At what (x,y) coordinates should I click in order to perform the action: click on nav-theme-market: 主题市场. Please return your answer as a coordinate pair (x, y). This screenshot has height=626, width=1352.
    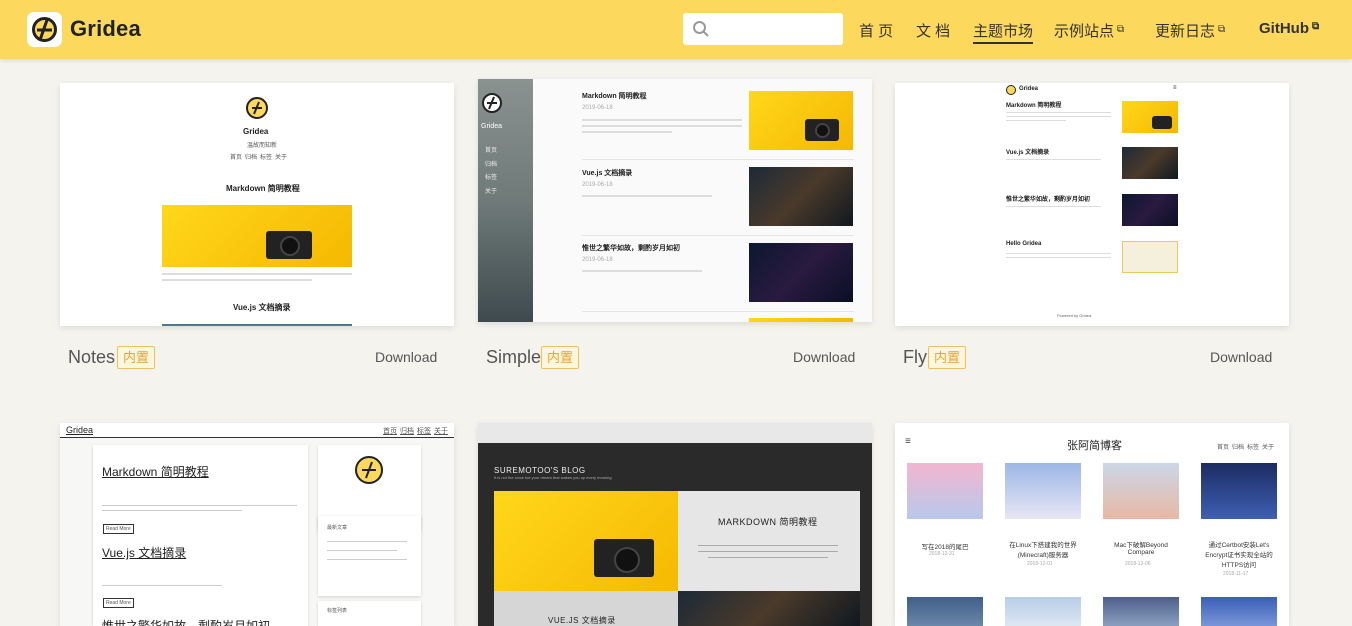
    Looking at the image, I should click on (1003, 32).